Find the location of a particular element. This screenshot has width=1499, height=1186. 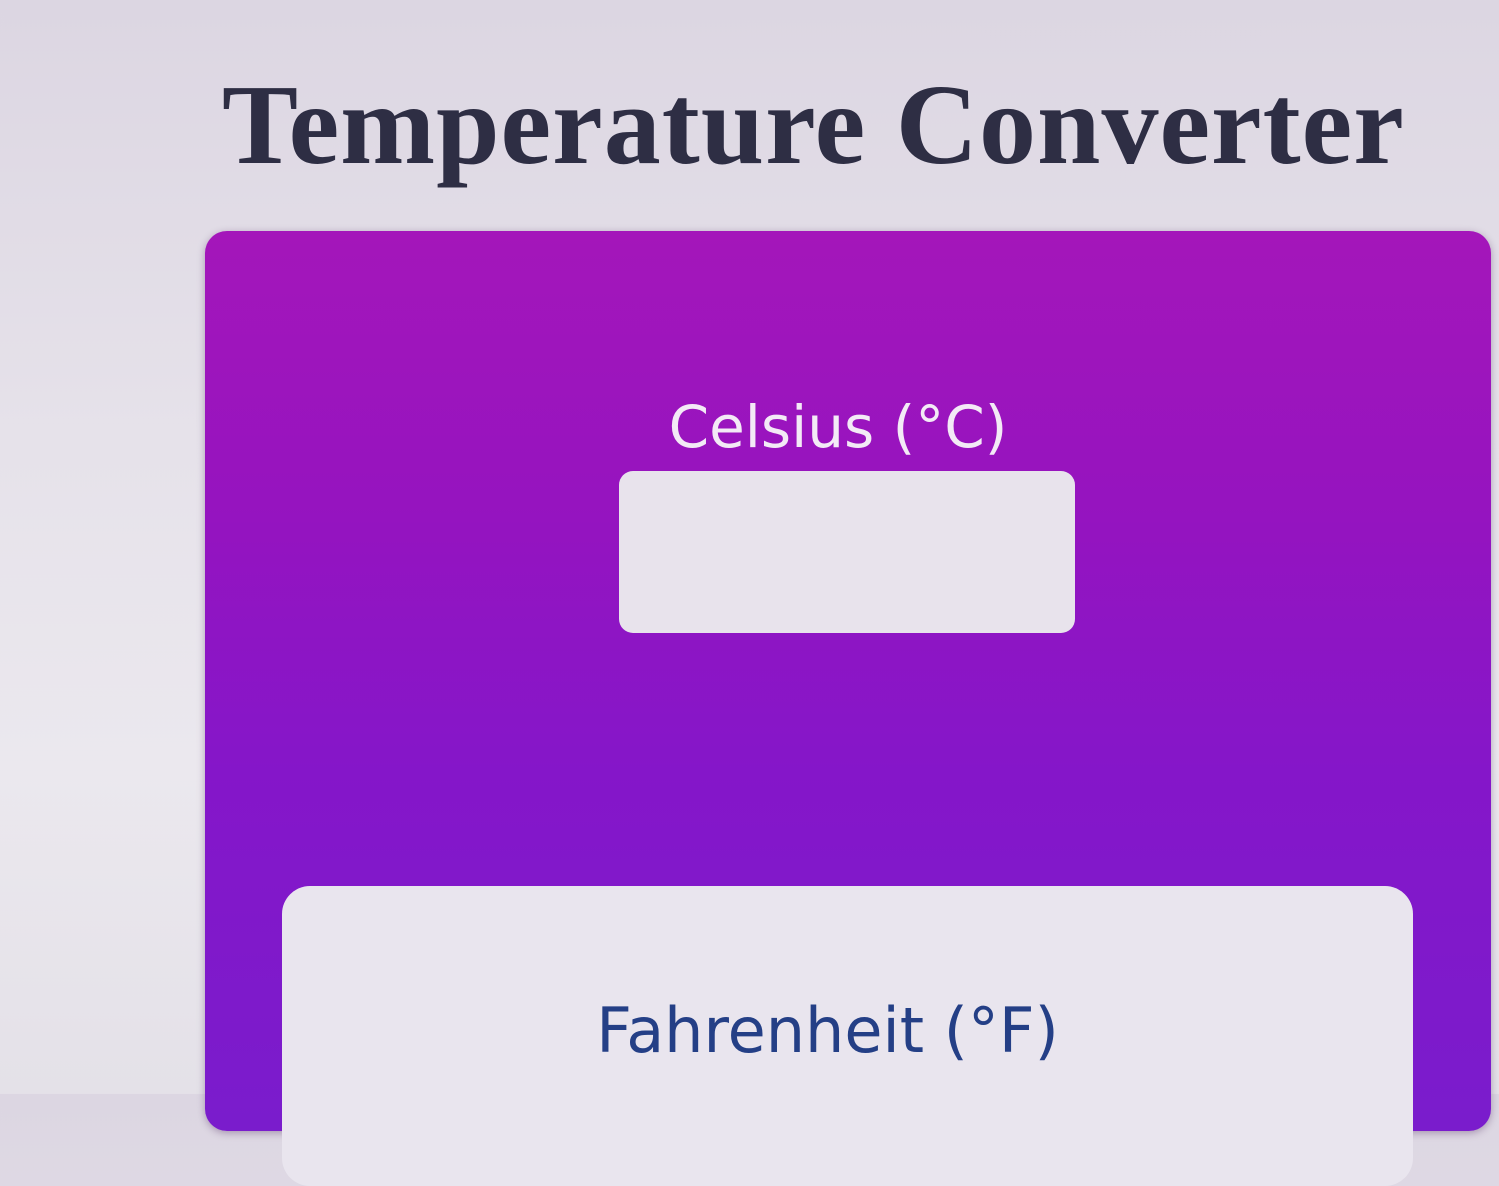

celsius-input is located at coordinates (847, 552).